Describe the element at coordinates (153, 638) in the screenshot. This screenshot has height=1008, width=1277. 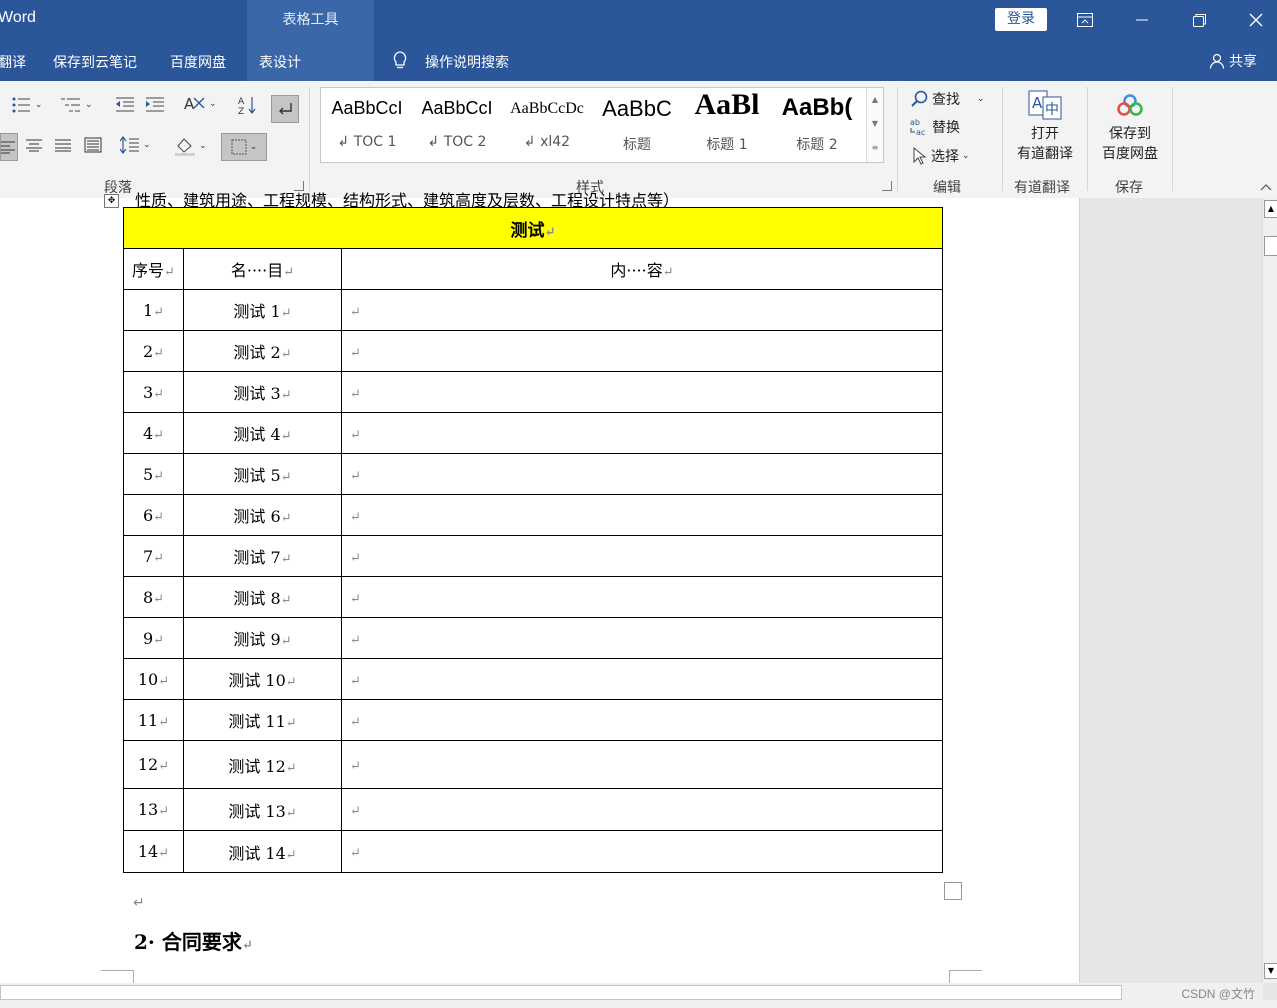
I see `cell-number: 9↵` at that location.